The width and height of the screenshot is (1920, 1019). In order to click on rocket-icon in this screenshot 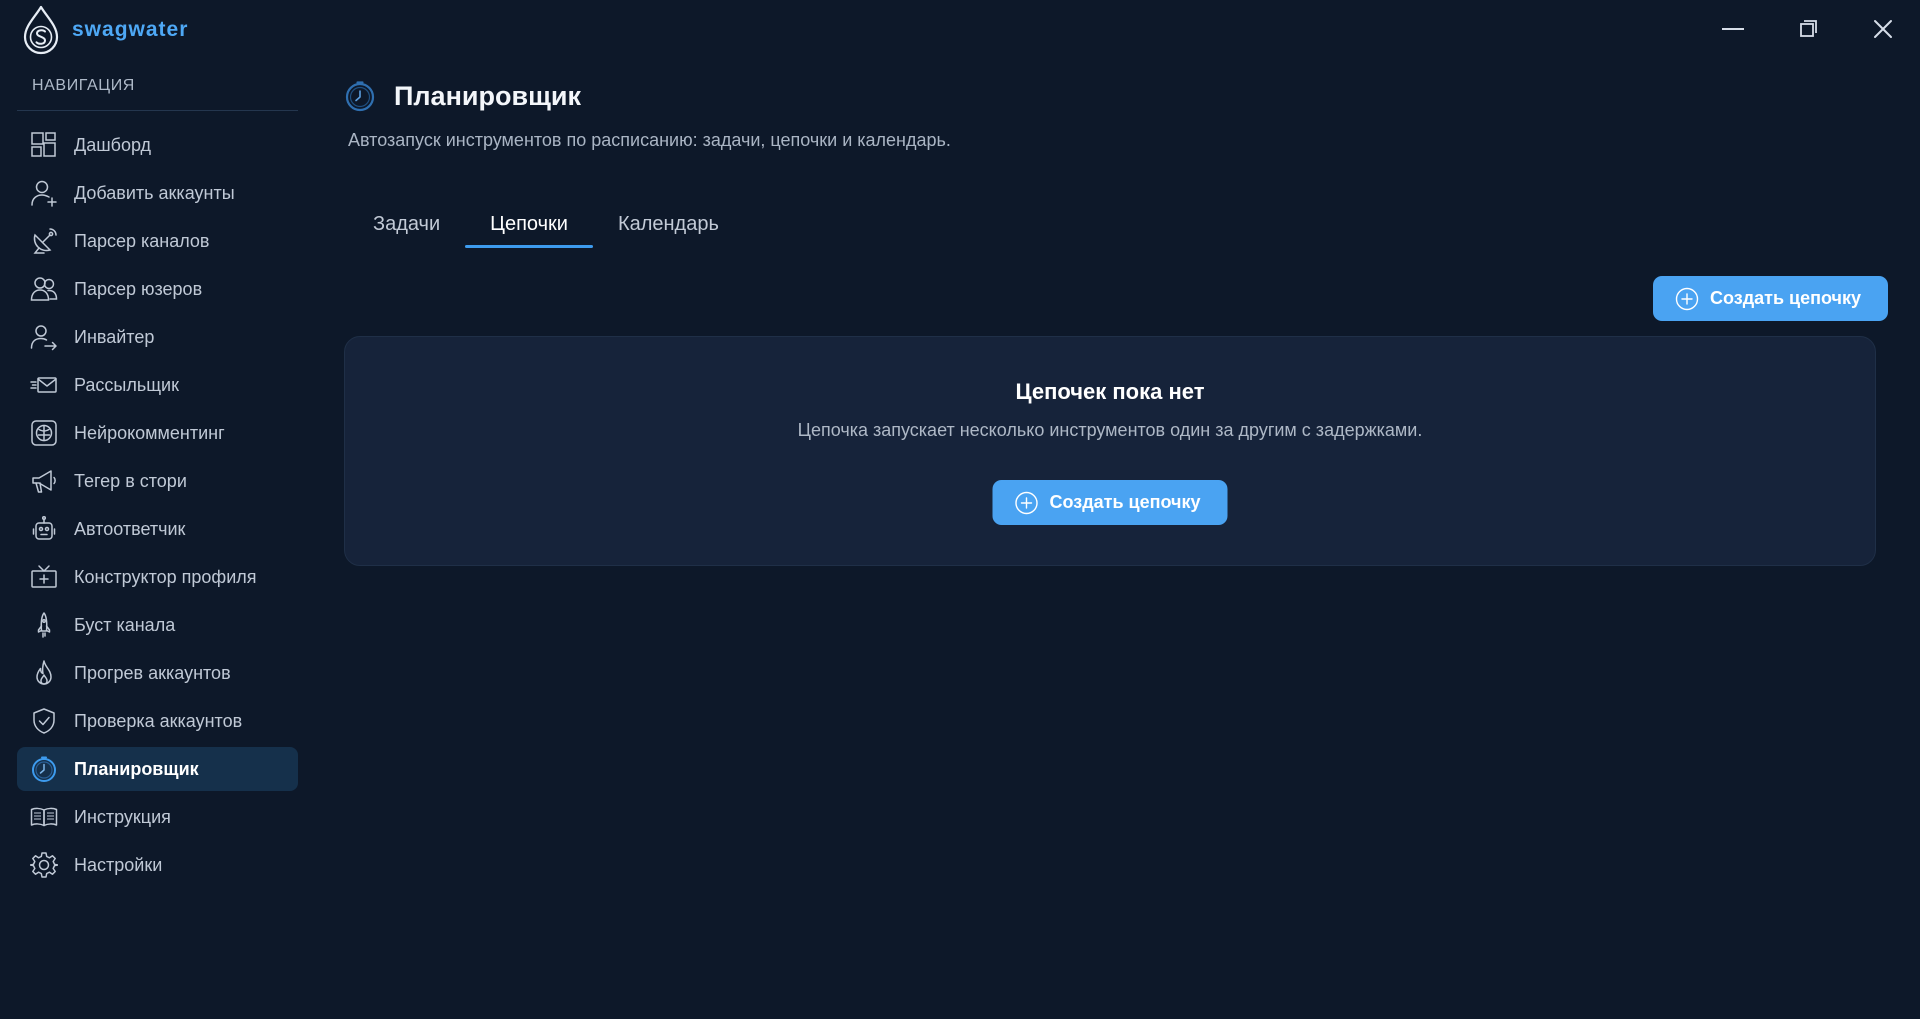, I will do `click(44, 625)`.